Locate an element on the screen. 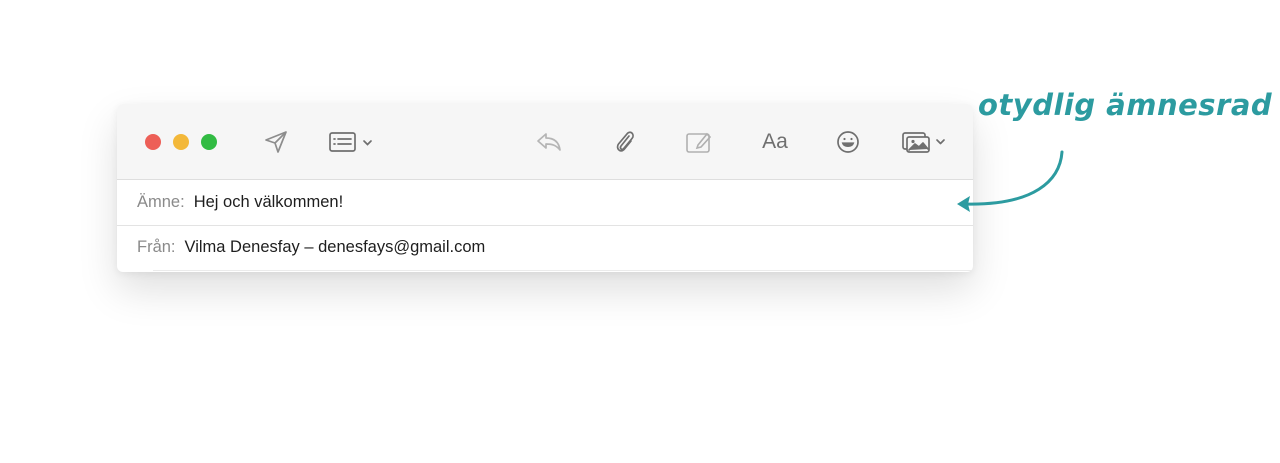 This screenshot has height=463, width=1280. annotation-text: otydlig ämnesrad is located at coordinates (1125, 105).